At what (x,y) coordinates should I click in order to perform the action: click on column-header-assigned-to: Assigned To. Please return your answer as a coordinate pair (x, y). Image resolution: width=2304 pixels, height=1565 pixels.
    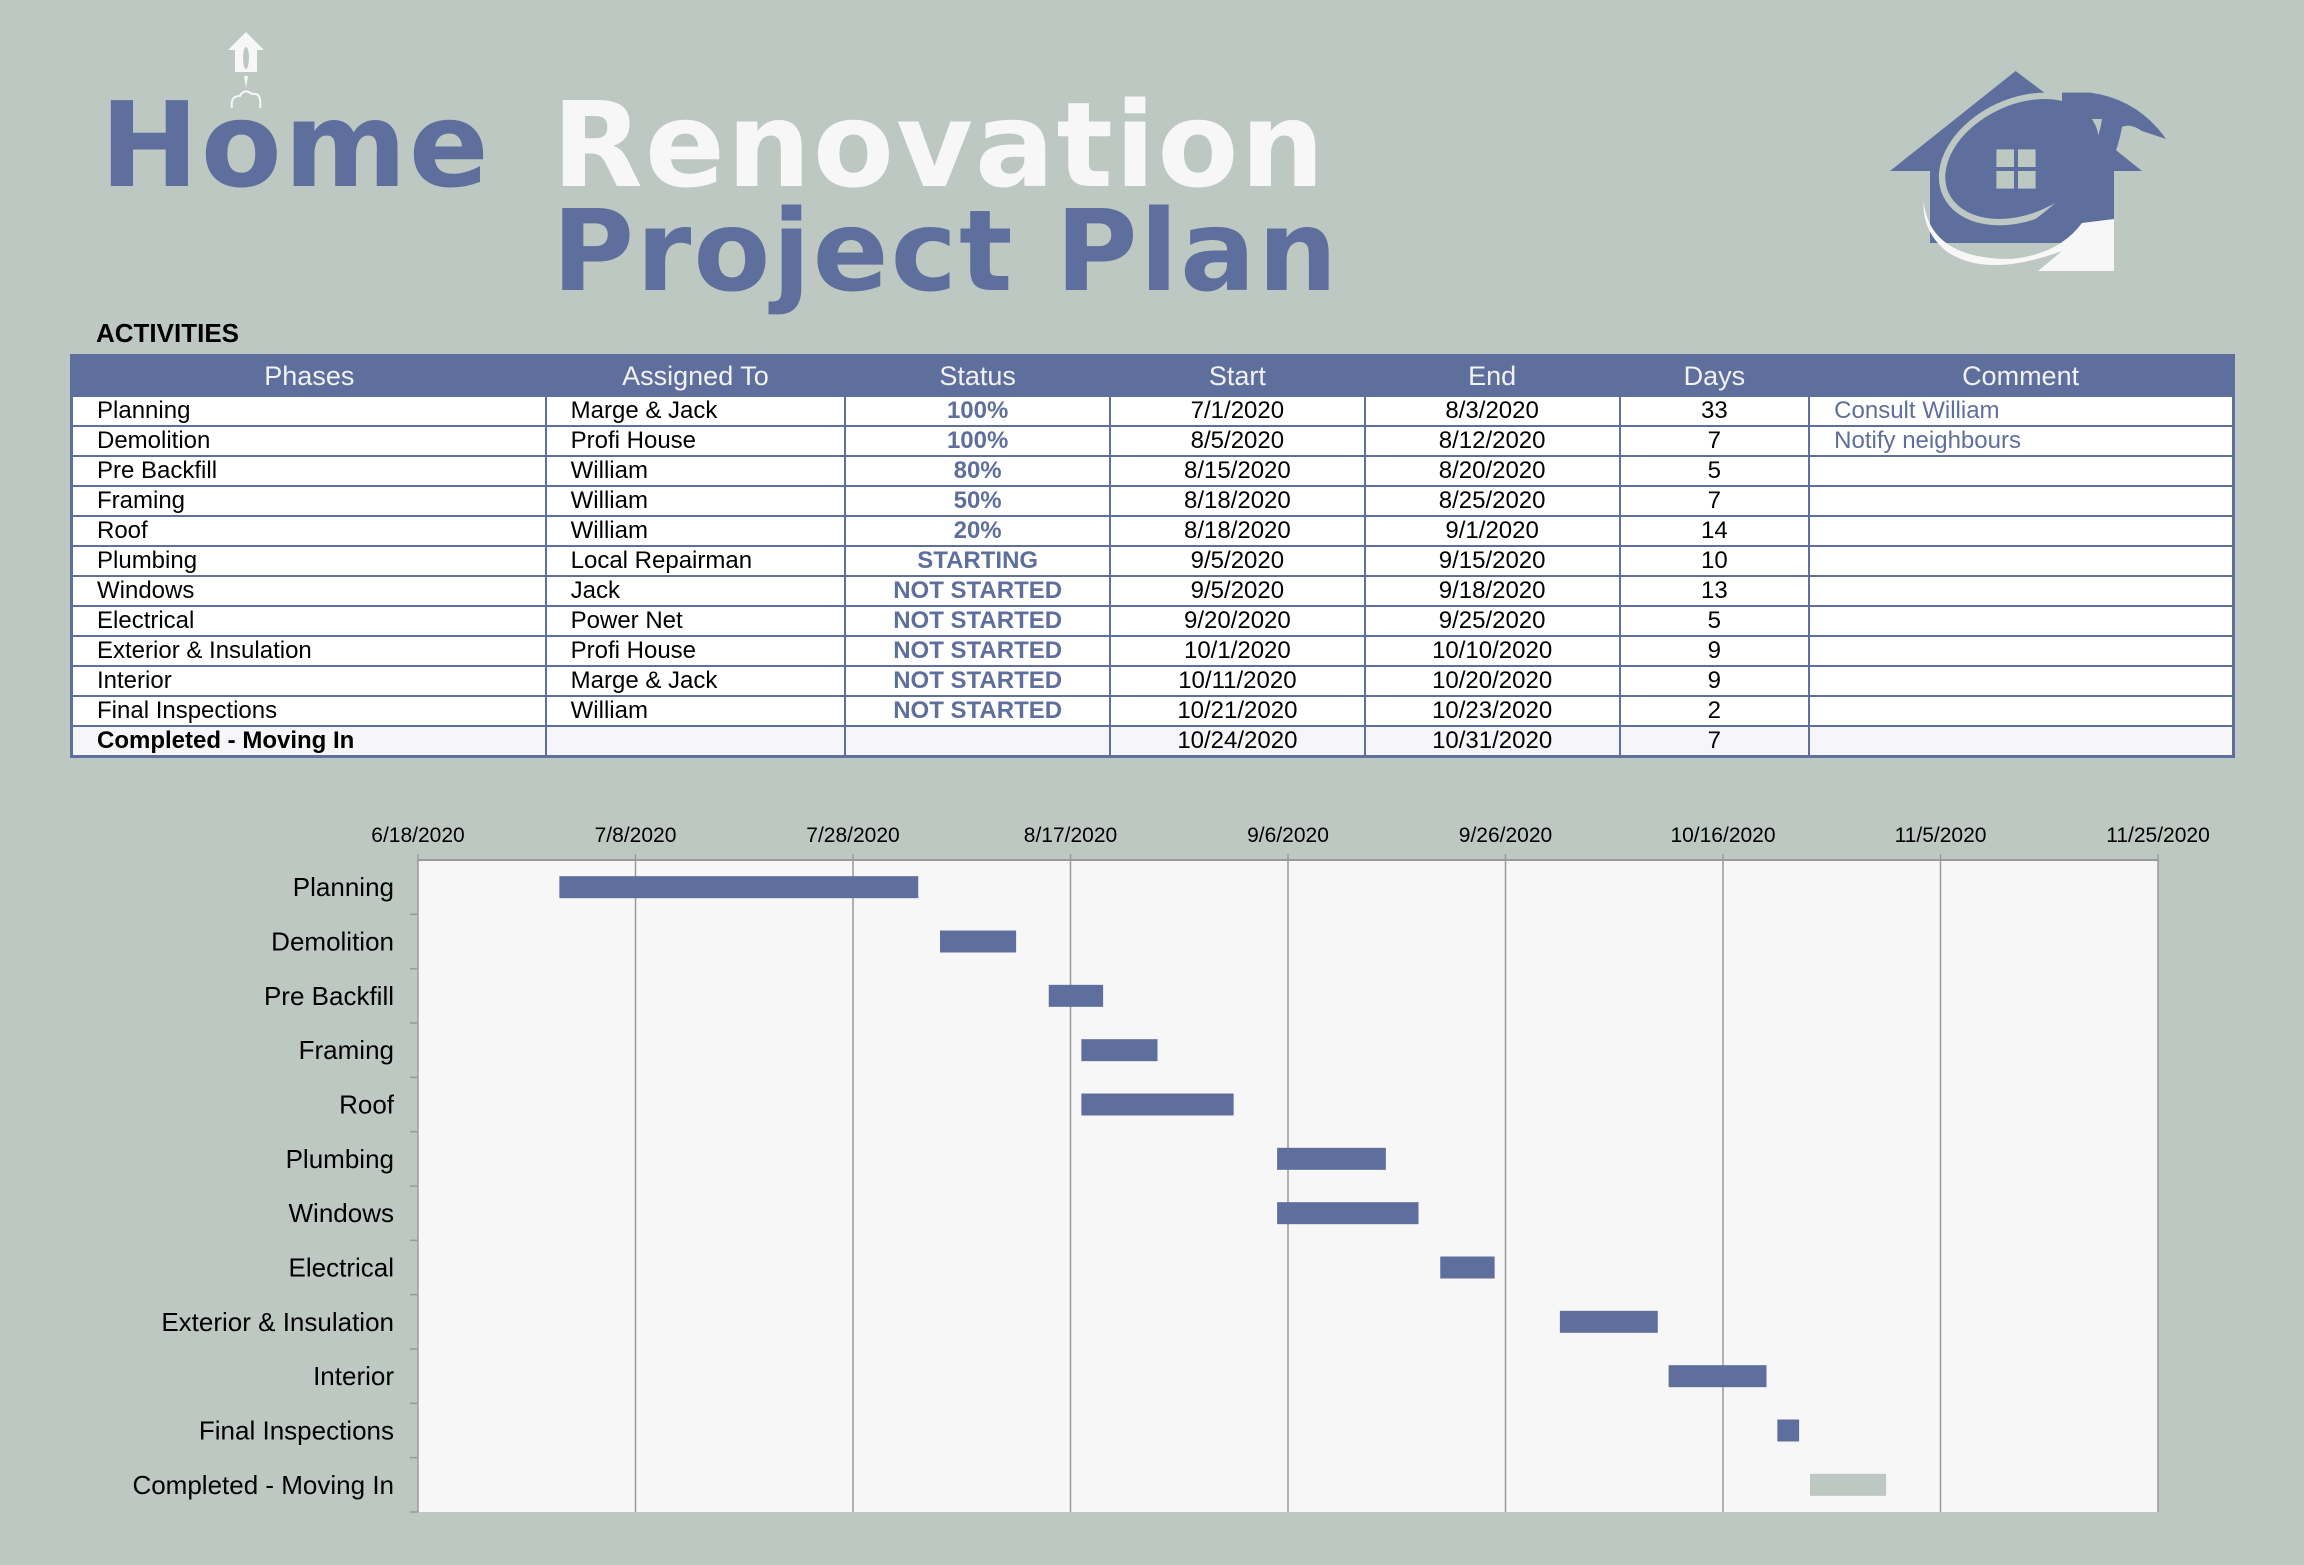
    Looking at the image, I should click on (695, 375).